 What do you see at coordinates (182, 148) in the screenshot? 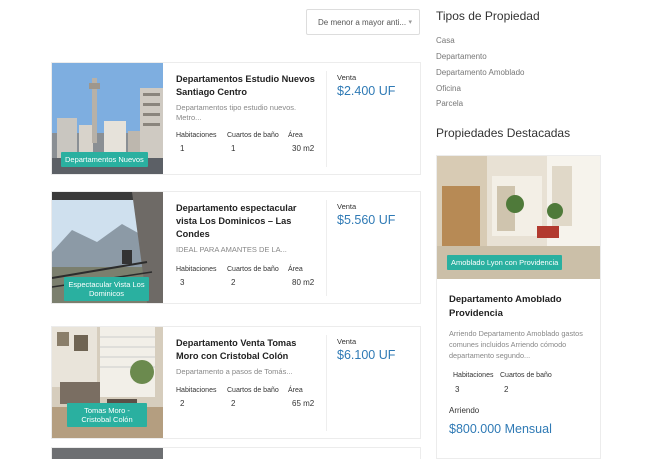
I see `rooms-value: 1` at bounding box center [182, 148].